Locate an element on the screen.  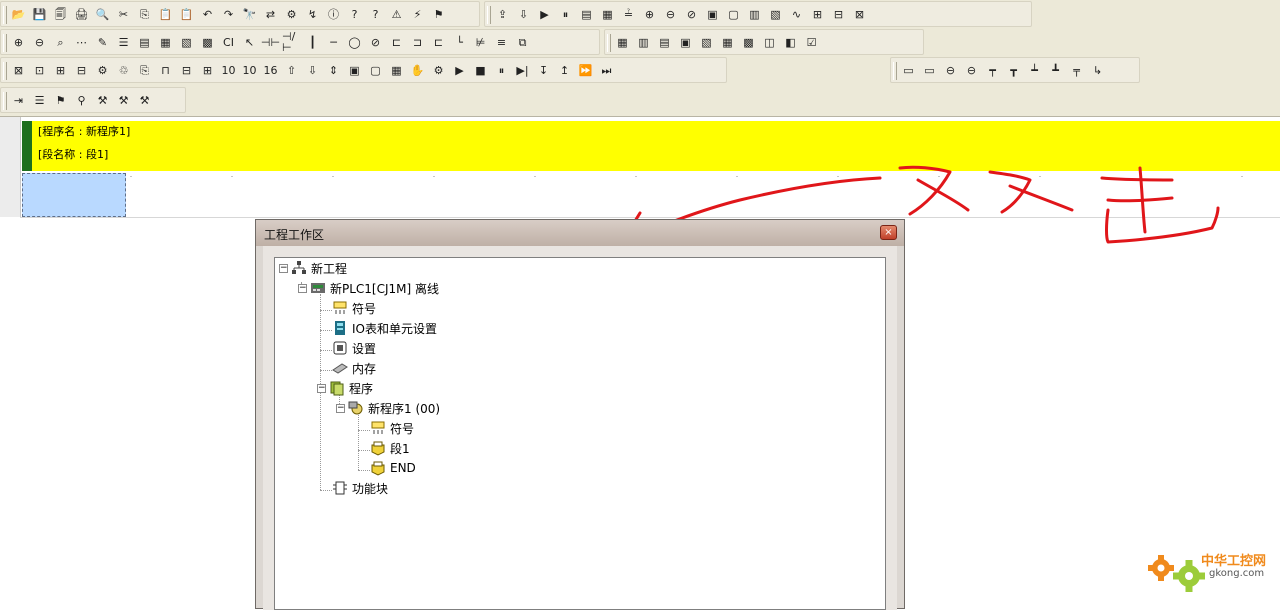
tool-a-icon: ⚒ is located at coordinates (102, 100).